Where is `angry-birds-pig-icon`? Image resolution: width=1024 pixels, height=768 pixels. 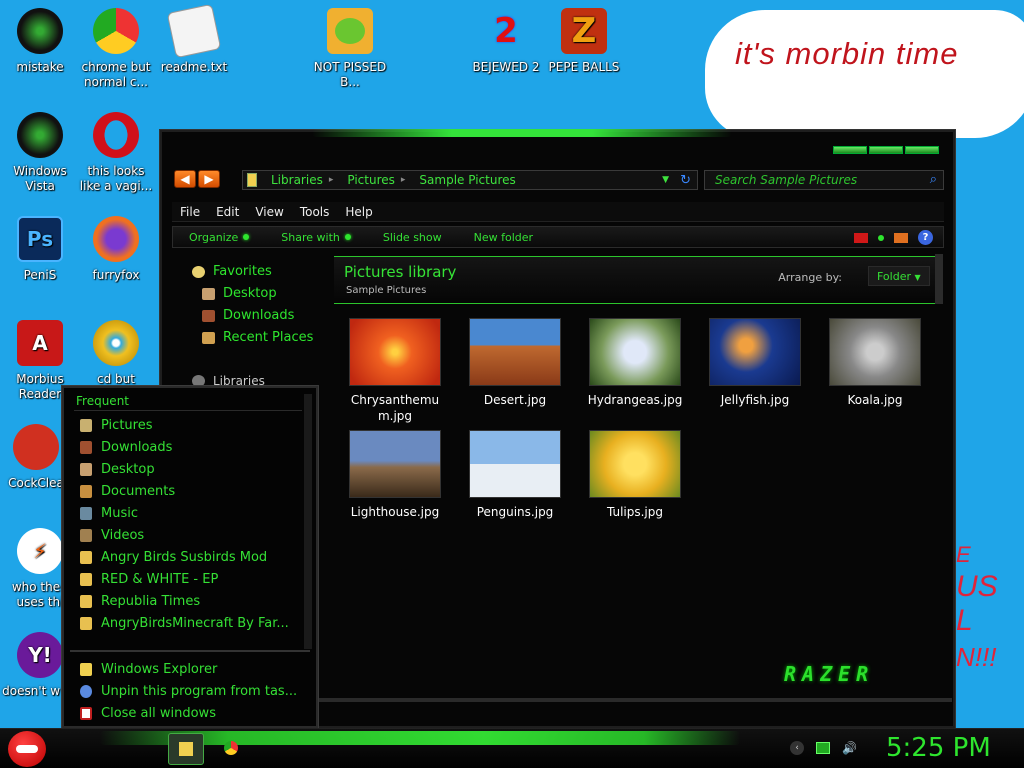
angry-birds-pig-icon is located at coordinates (350, 31).